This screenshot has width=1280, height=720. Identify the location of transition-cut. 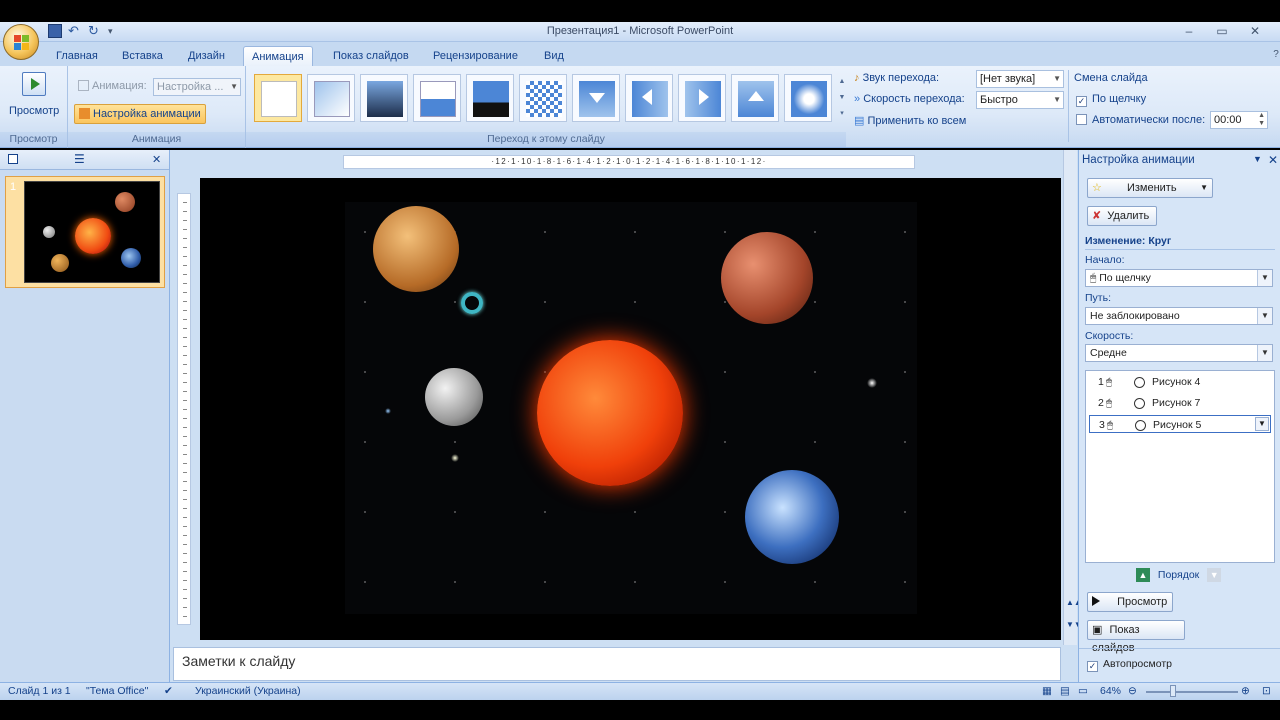
(437, 98).